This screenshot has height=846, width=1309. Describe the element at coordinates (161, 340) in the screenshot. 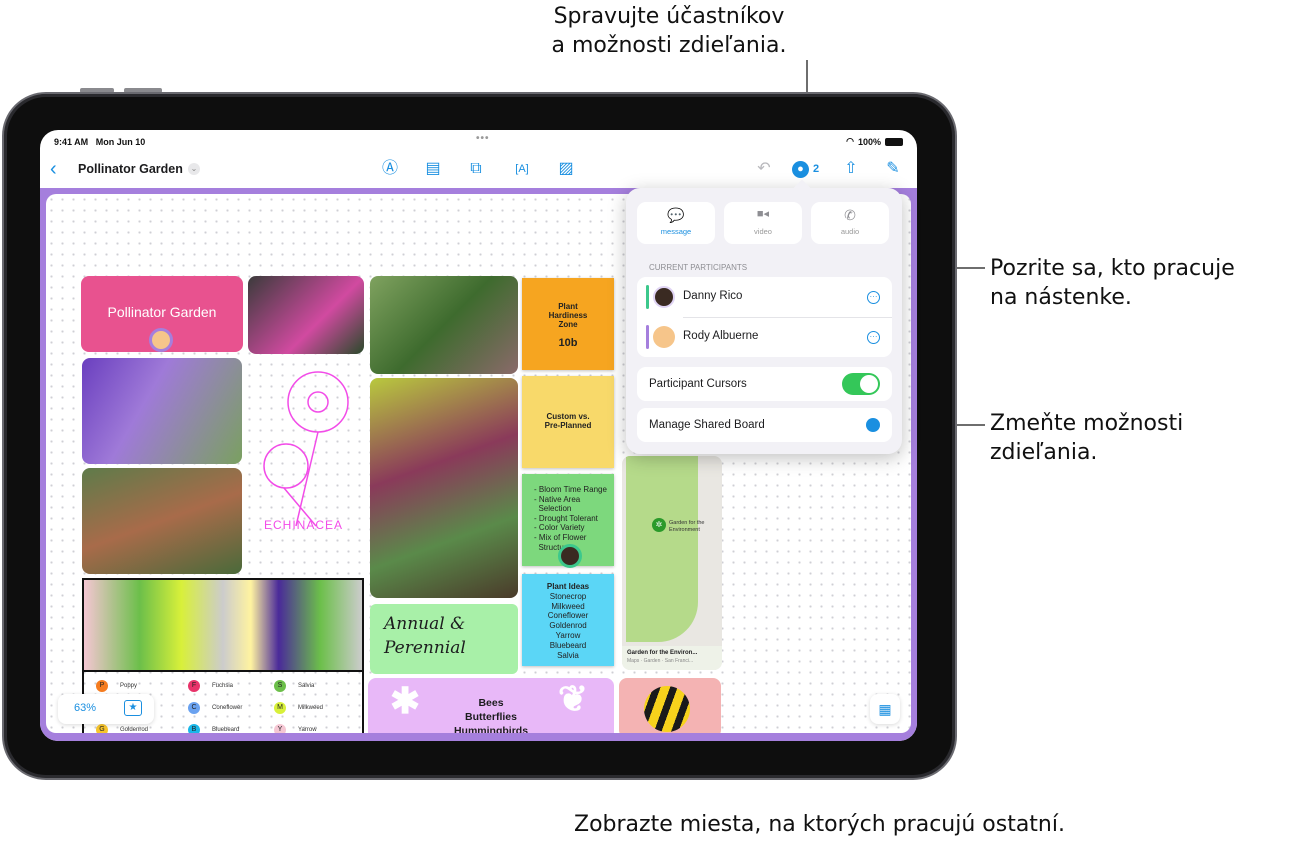

I see `participant-cursor-avatar` at that location.